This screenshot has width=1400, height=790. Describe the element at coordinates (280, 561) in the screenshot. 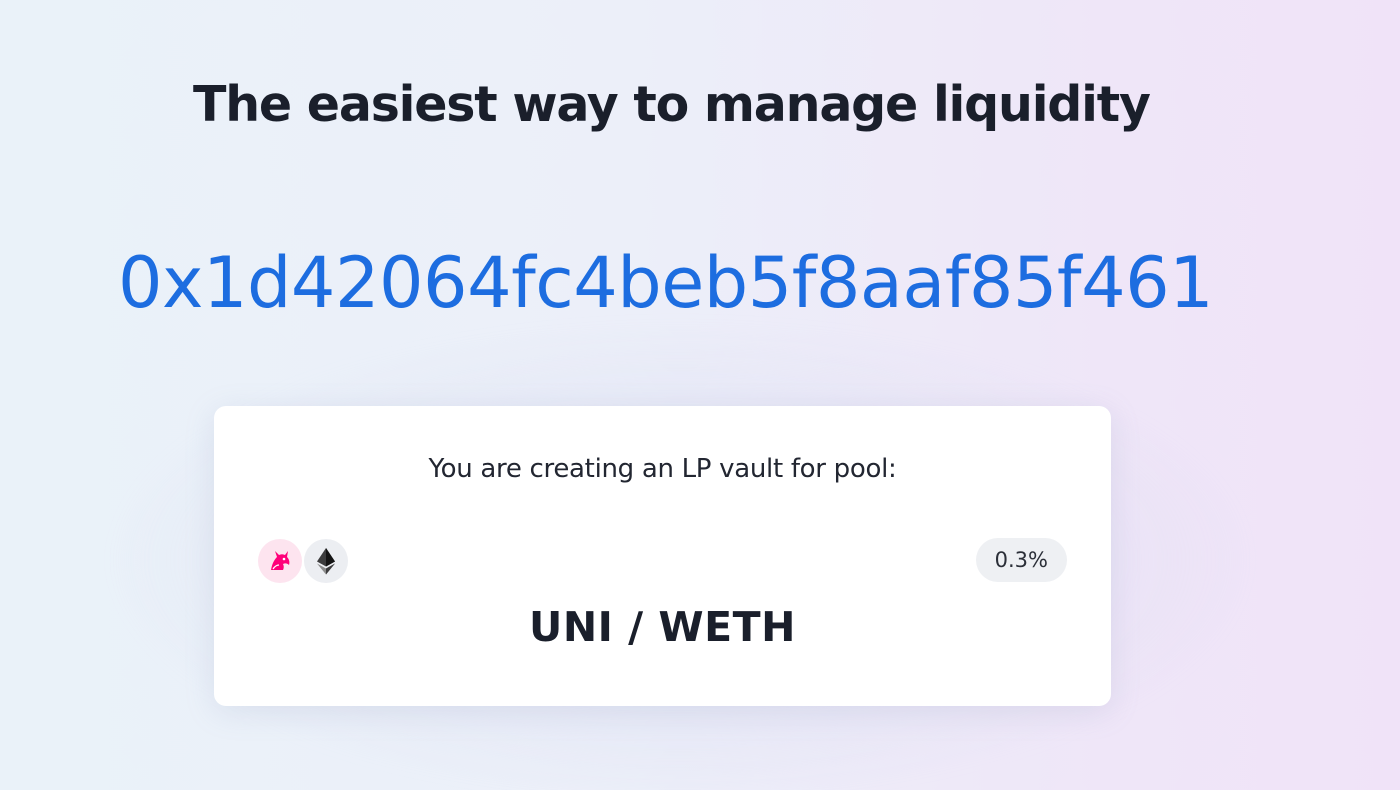

I see `uniswap-unicorn-icon` at that location.